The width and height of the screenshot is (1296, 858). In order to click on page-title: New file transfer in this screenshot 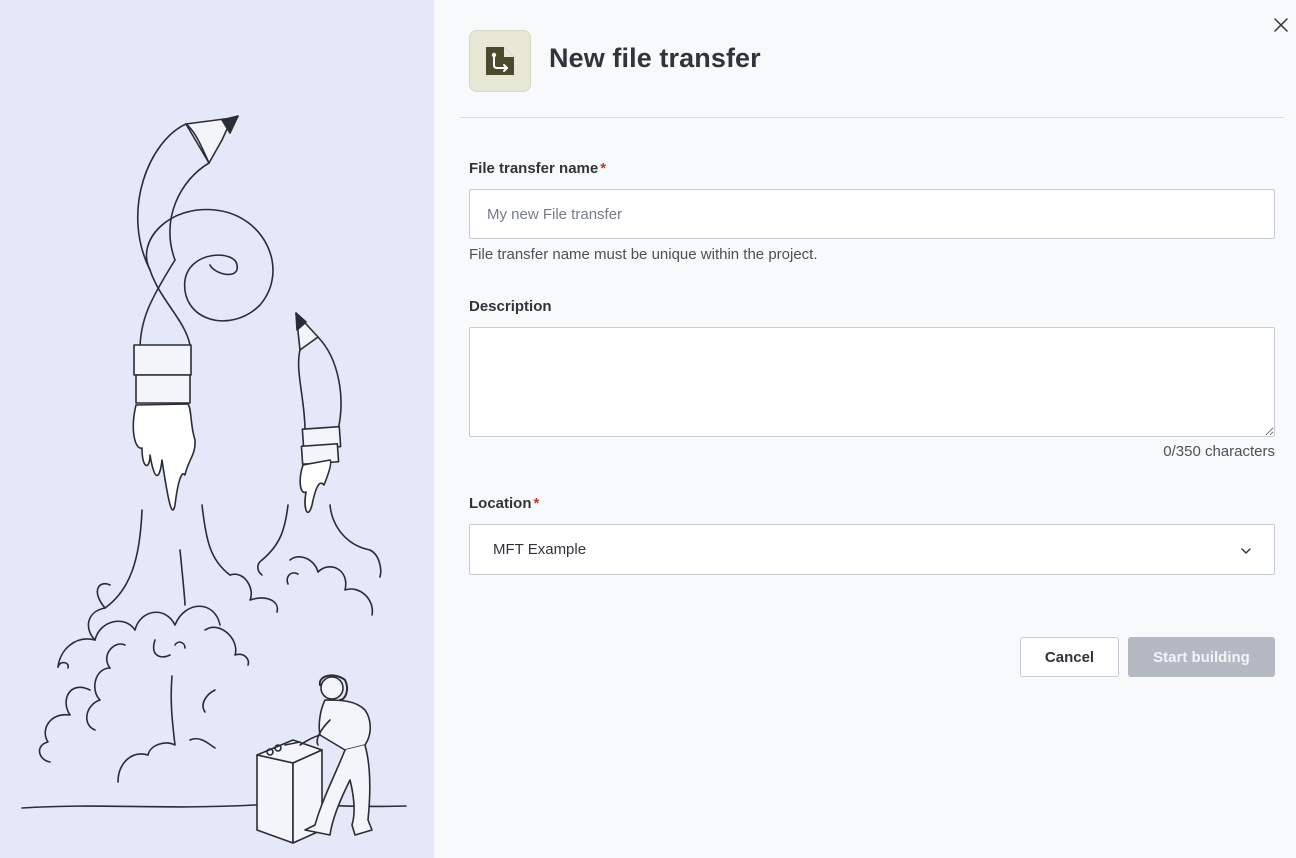, I will do `click(655, 58)`.